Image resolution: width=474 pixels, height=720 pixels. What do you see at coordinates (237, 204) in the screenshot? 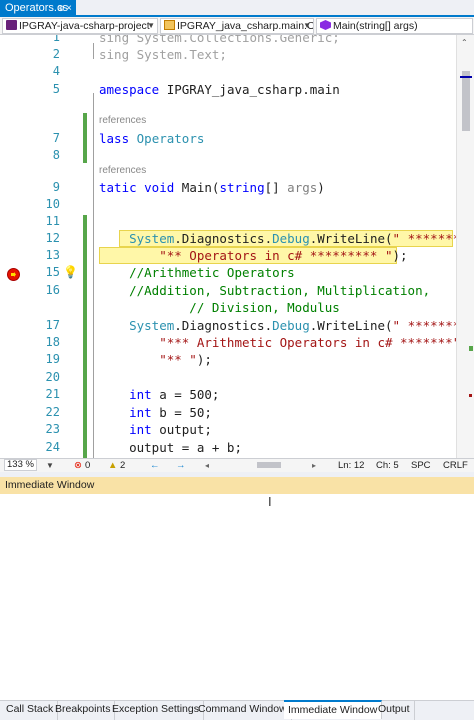
I see `code-line: 10` at bounding box center [237, 204].